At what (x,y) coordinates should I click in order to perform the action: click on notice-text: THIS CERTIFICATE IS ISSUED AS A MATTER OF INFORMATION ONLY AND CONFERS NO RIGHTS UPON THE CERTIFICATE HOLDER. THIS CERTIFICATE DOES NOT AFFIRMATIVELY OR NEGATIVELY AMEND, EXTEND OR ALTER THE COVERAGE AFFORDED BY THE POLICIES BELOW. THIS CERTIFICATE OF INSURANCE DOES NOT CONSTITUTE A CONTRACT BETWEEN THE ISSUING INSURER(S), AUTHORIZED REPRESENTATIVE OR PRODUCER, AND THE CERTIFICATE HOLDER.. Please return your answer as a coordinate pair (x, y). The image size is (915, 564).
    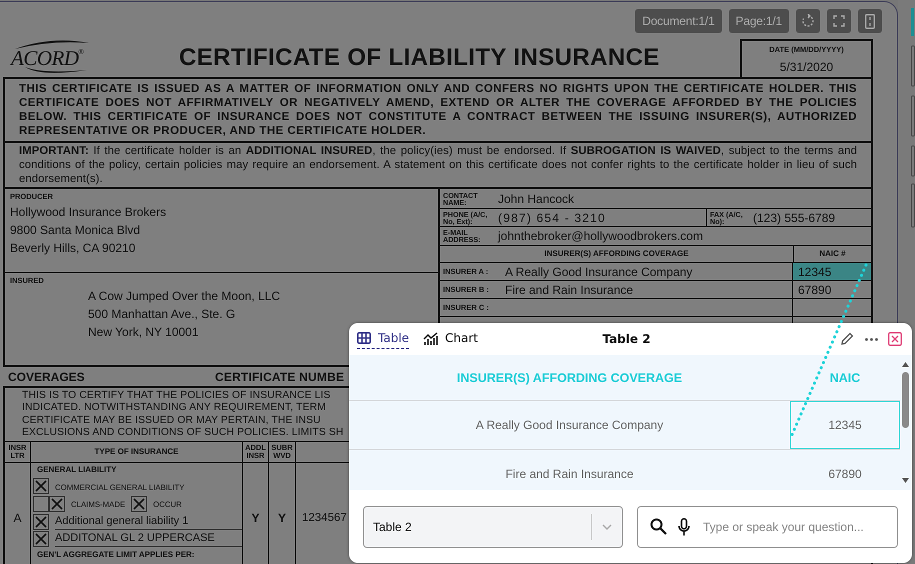
    Looking at the image, I should click on (438, 110).